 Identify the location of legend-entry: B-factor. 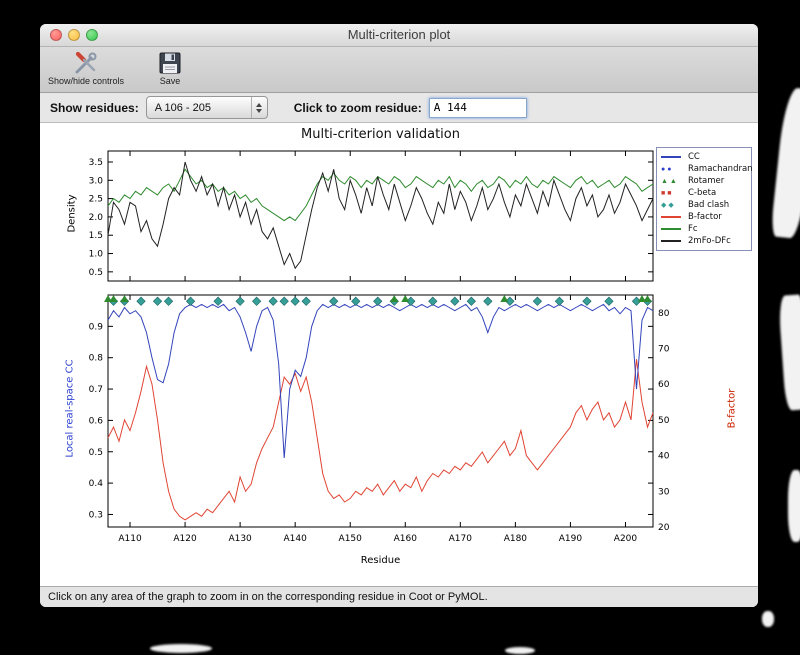
(704, 217).